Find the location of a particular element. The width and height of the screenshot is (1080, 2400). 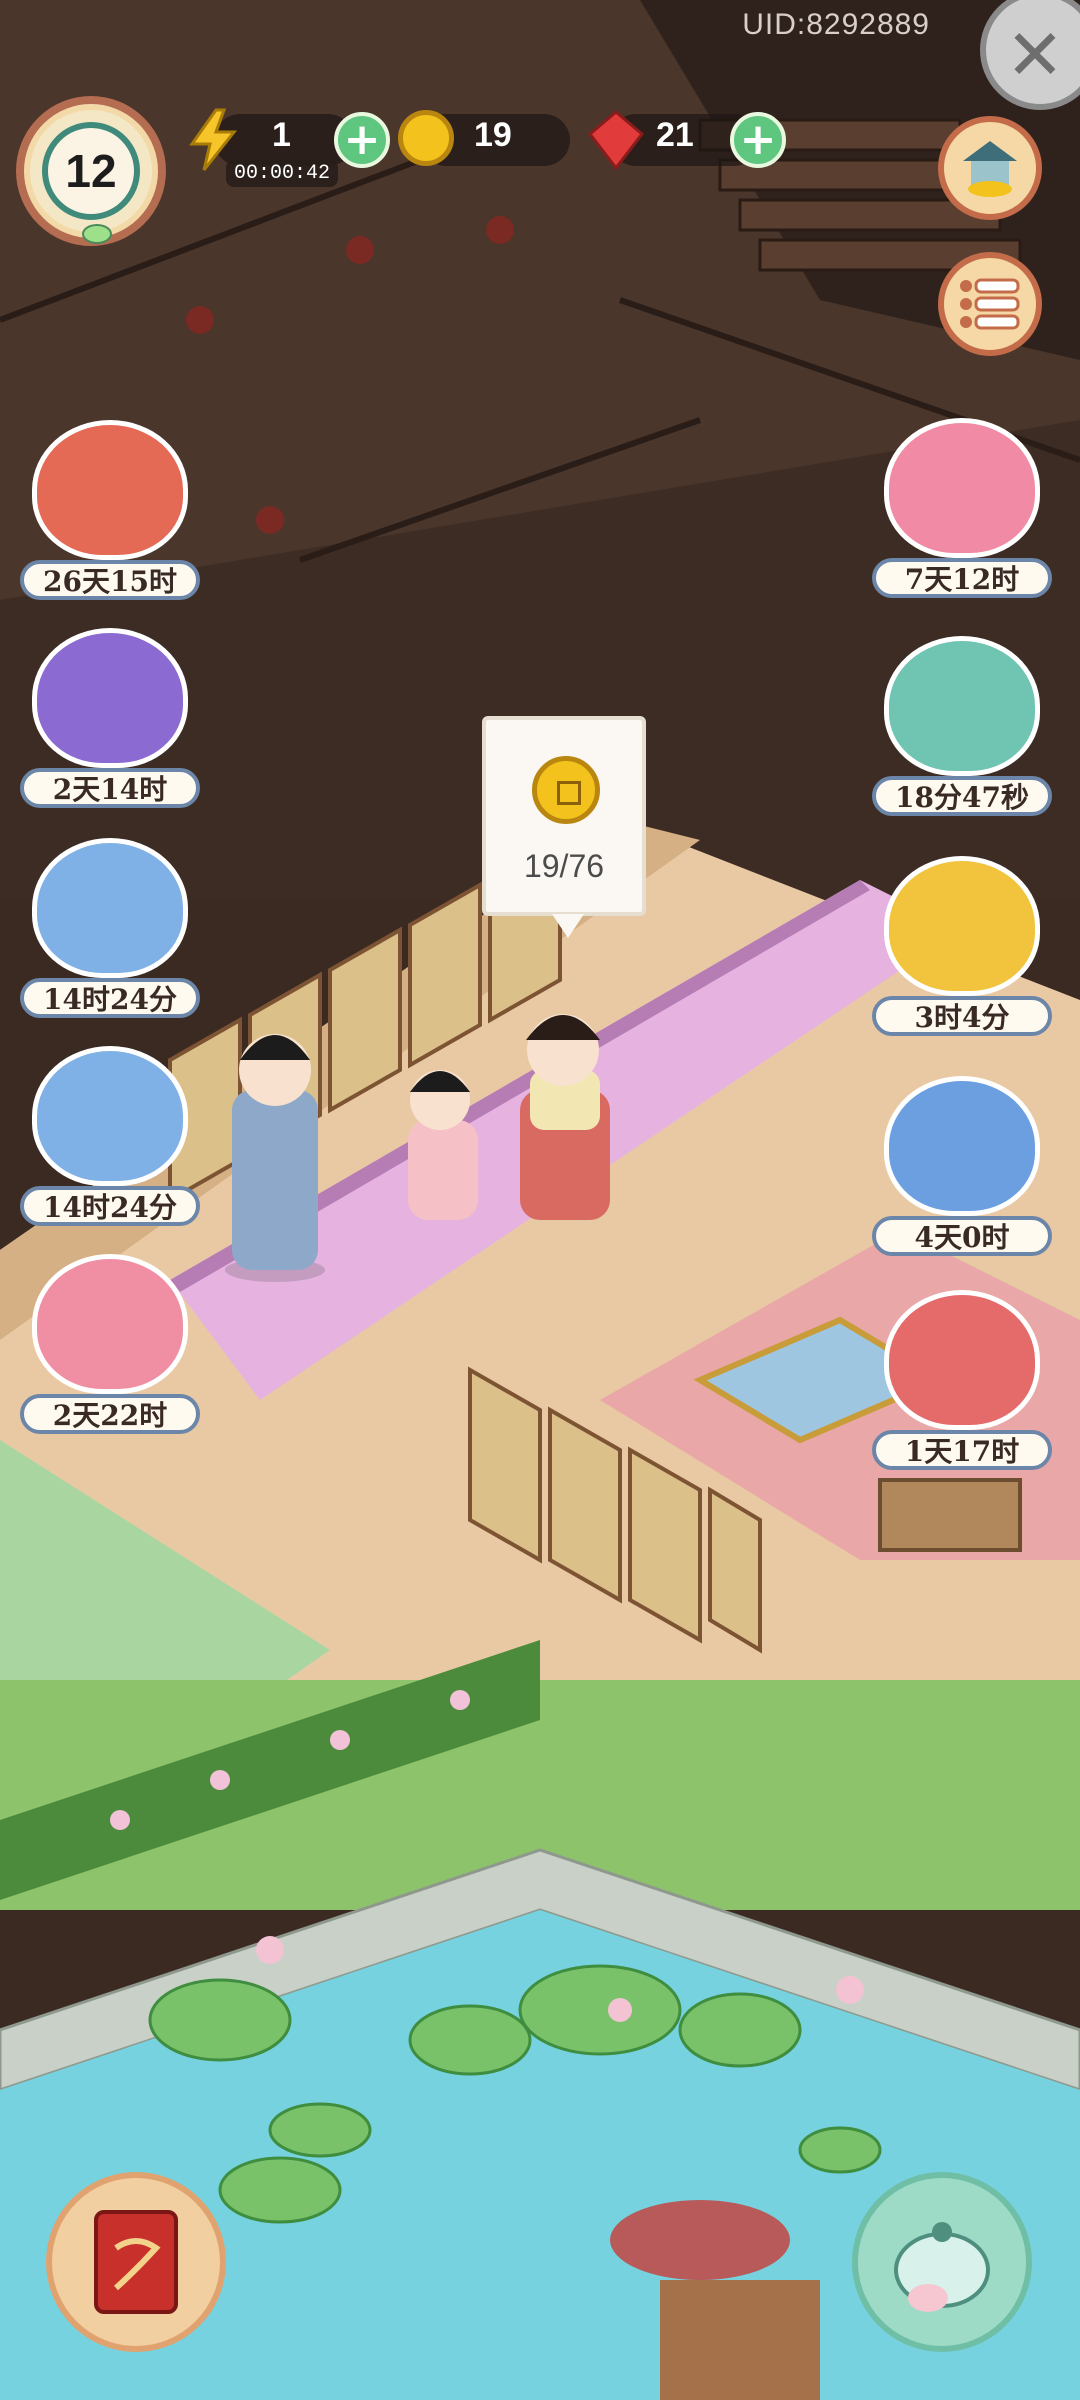

event-timer: 1天17时 is located at coordinates (962, 1450).